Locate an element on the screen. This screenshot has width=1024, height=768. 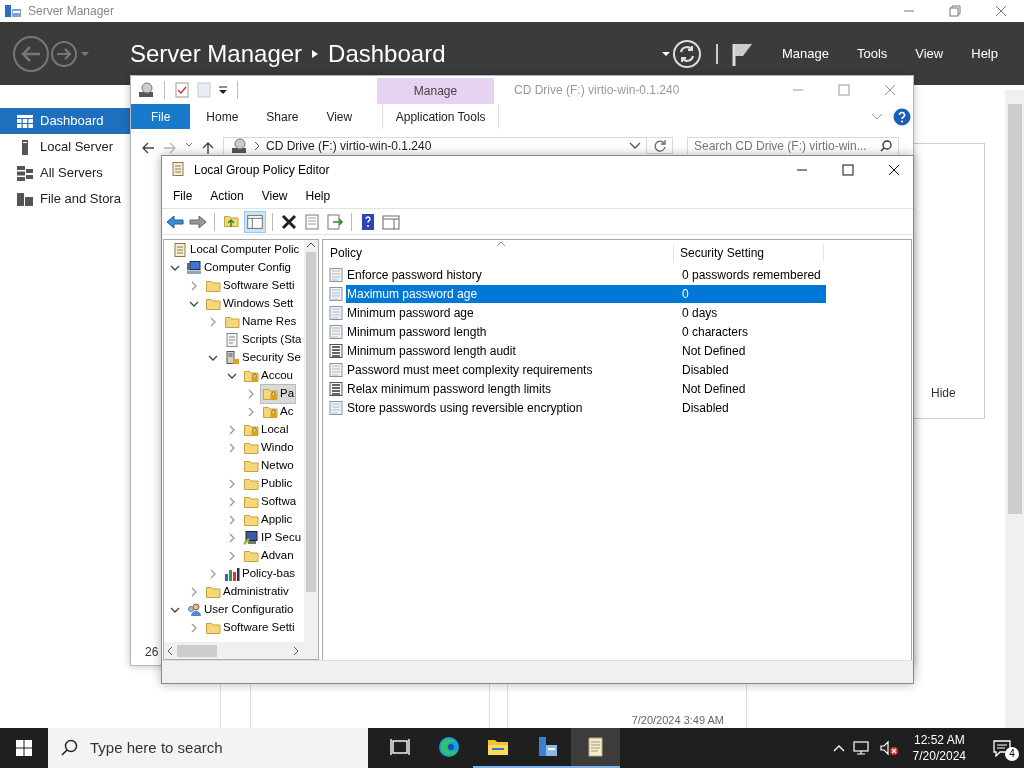
clock: 12:52 AM 7/20/2024 is located at coordinates (939, 748).